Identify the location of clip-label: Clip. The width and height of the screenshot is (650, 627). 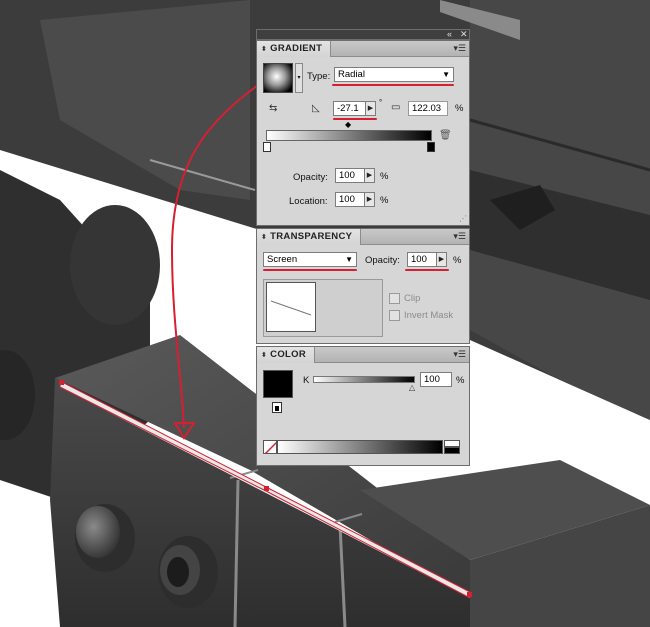
(412, 298).